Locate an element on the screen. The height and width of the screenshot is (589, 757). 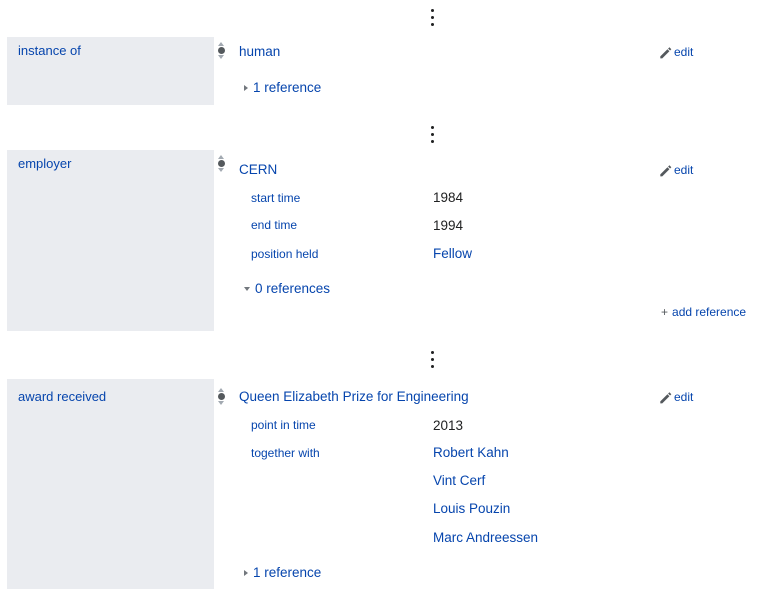
qualifier-property: end time is located at coordinates (274, 225).